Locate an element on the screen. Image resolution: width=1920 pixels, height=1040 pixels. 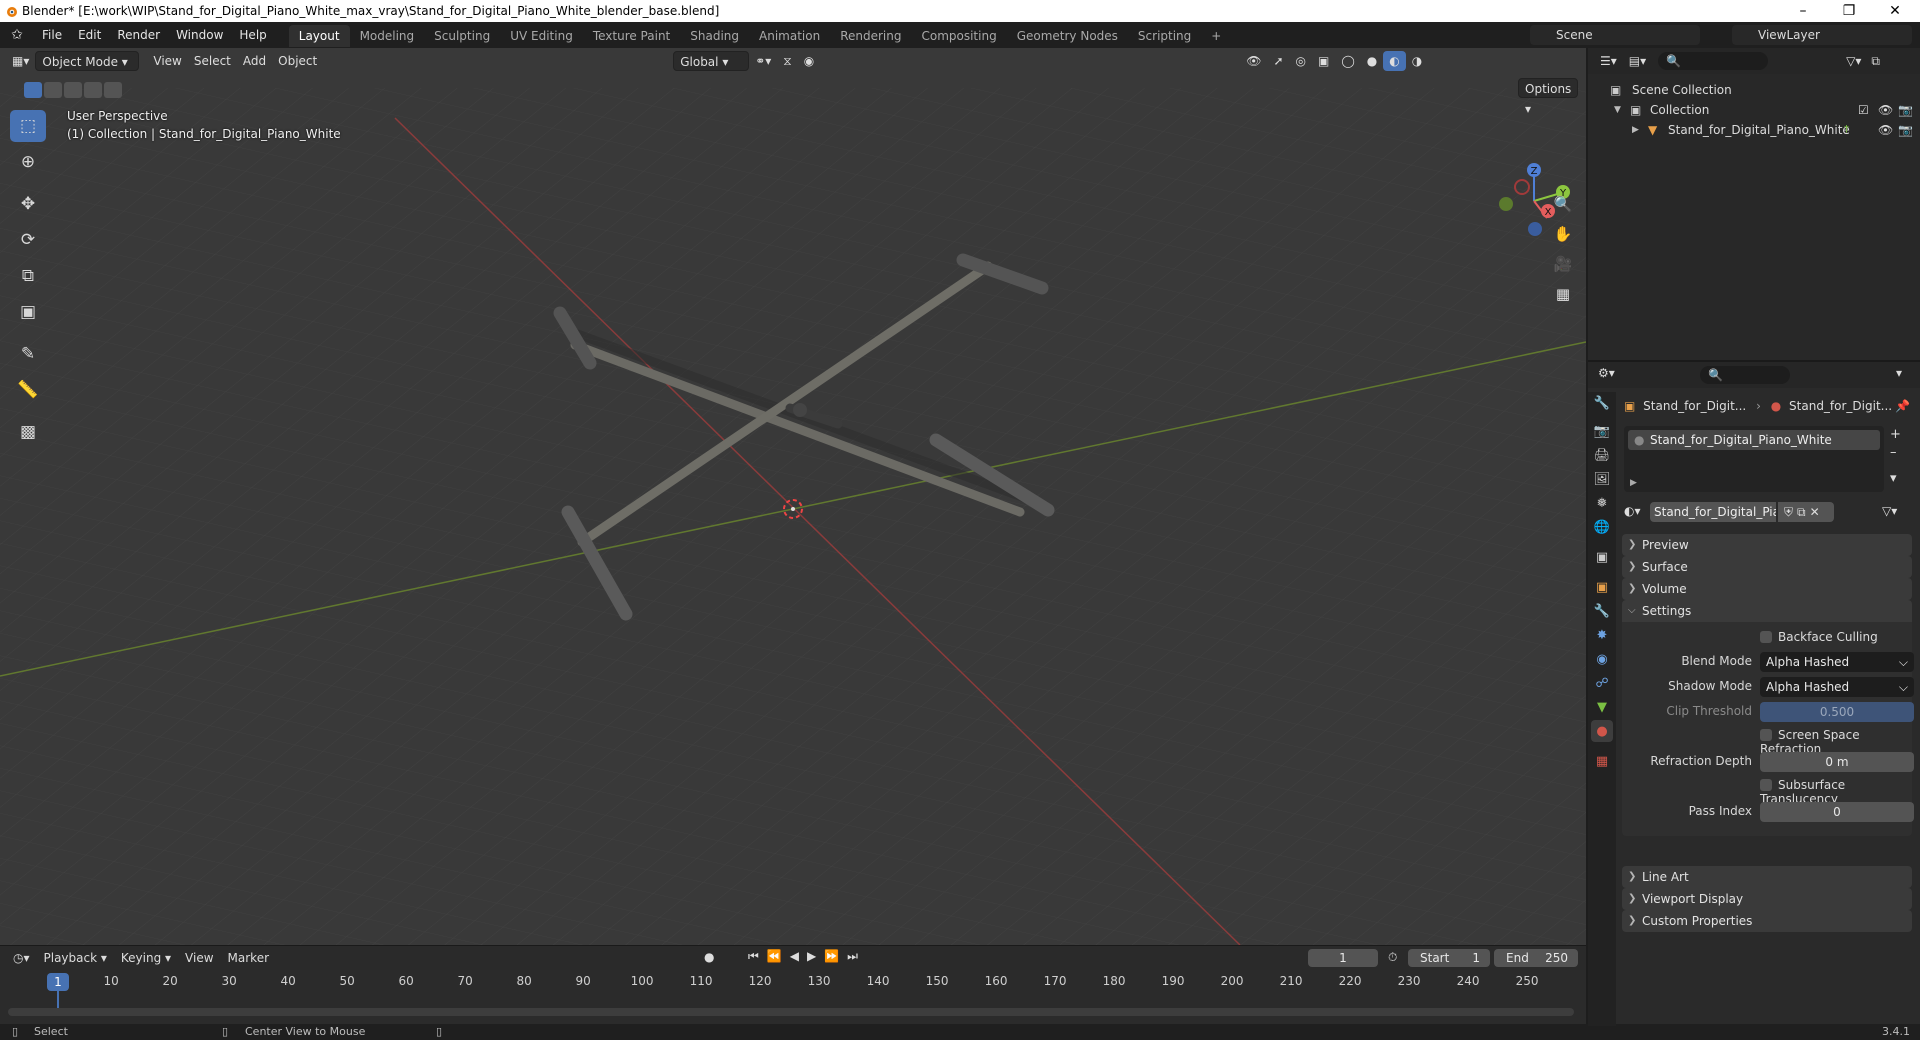
stopwatch-icon: ⏱ is located at coordinates (1392, 957).